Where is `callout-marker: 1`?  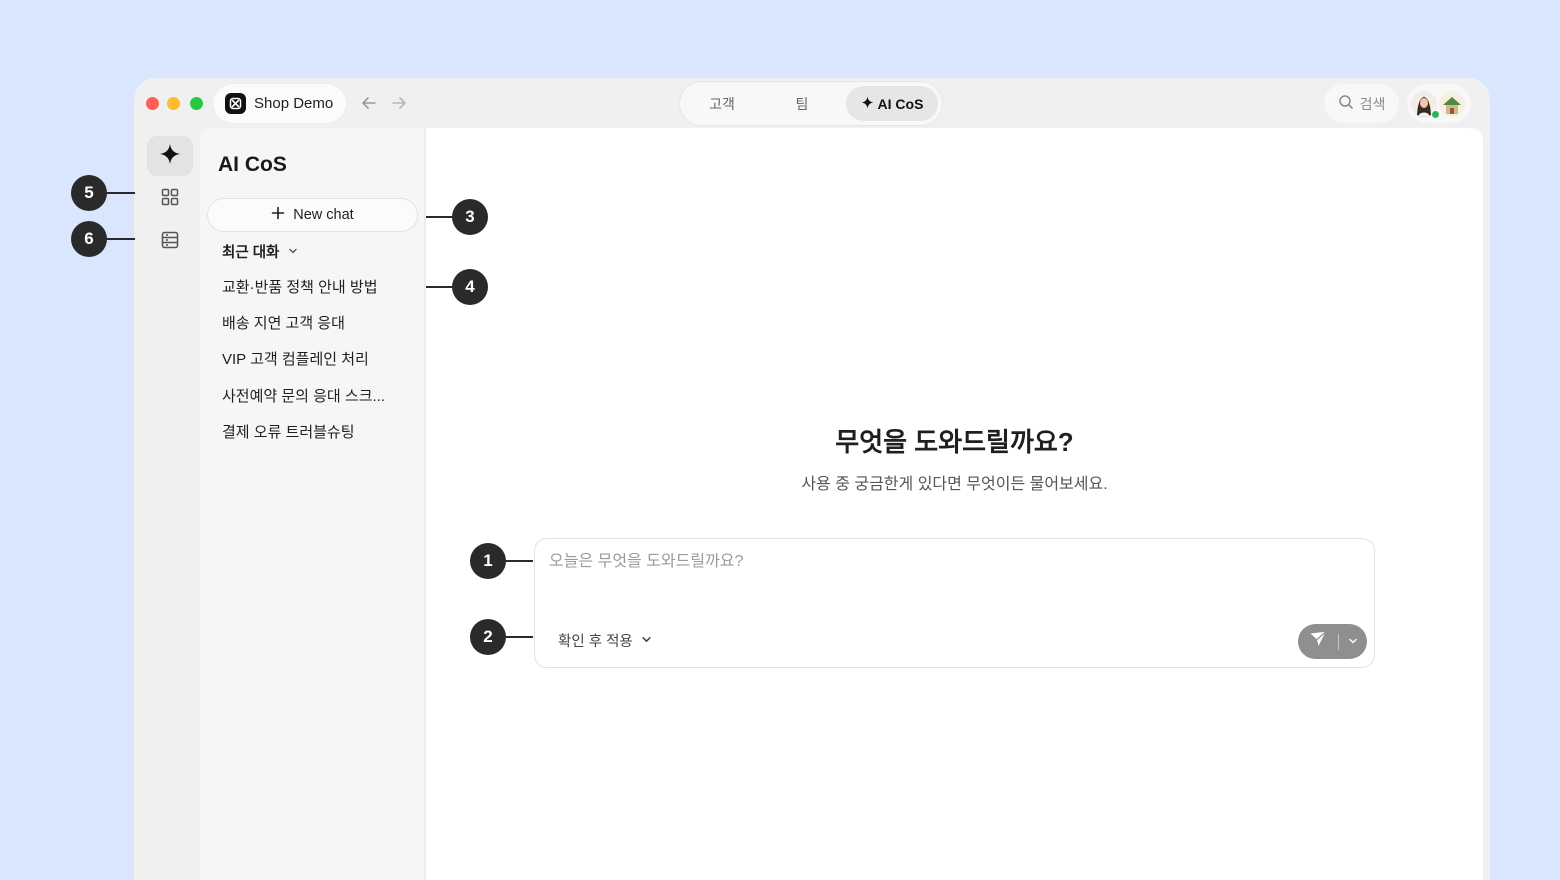 callout-marker: 1 is located at coordinates (488, 561).